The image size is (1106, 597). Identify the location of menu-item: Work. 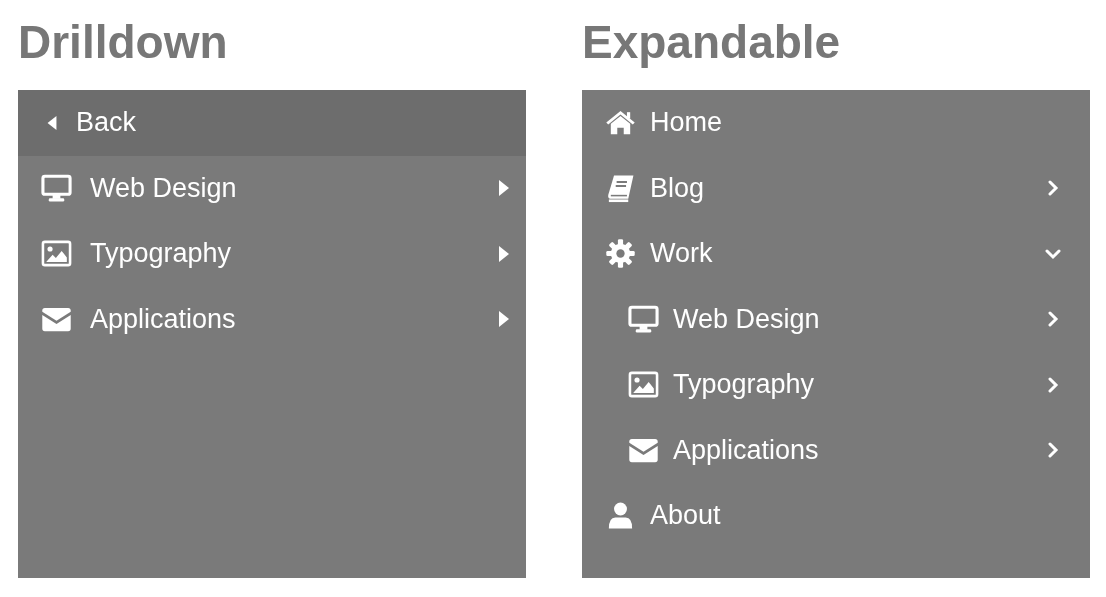
(836, 254).